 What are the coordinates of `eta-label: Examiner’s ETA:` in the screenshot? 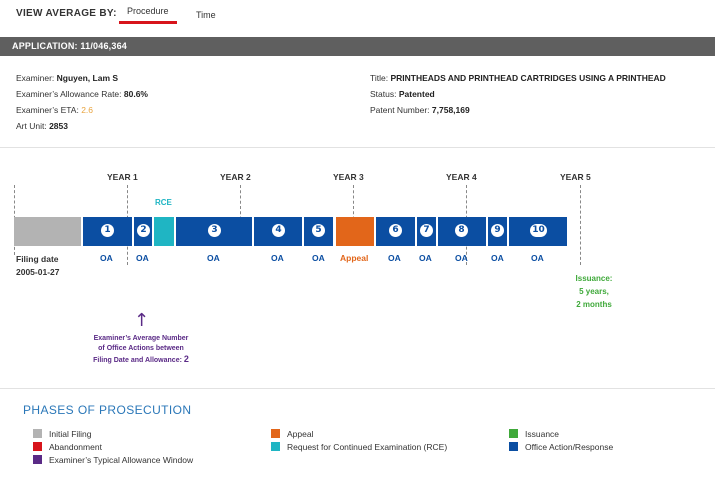 It's located at (47, 110).